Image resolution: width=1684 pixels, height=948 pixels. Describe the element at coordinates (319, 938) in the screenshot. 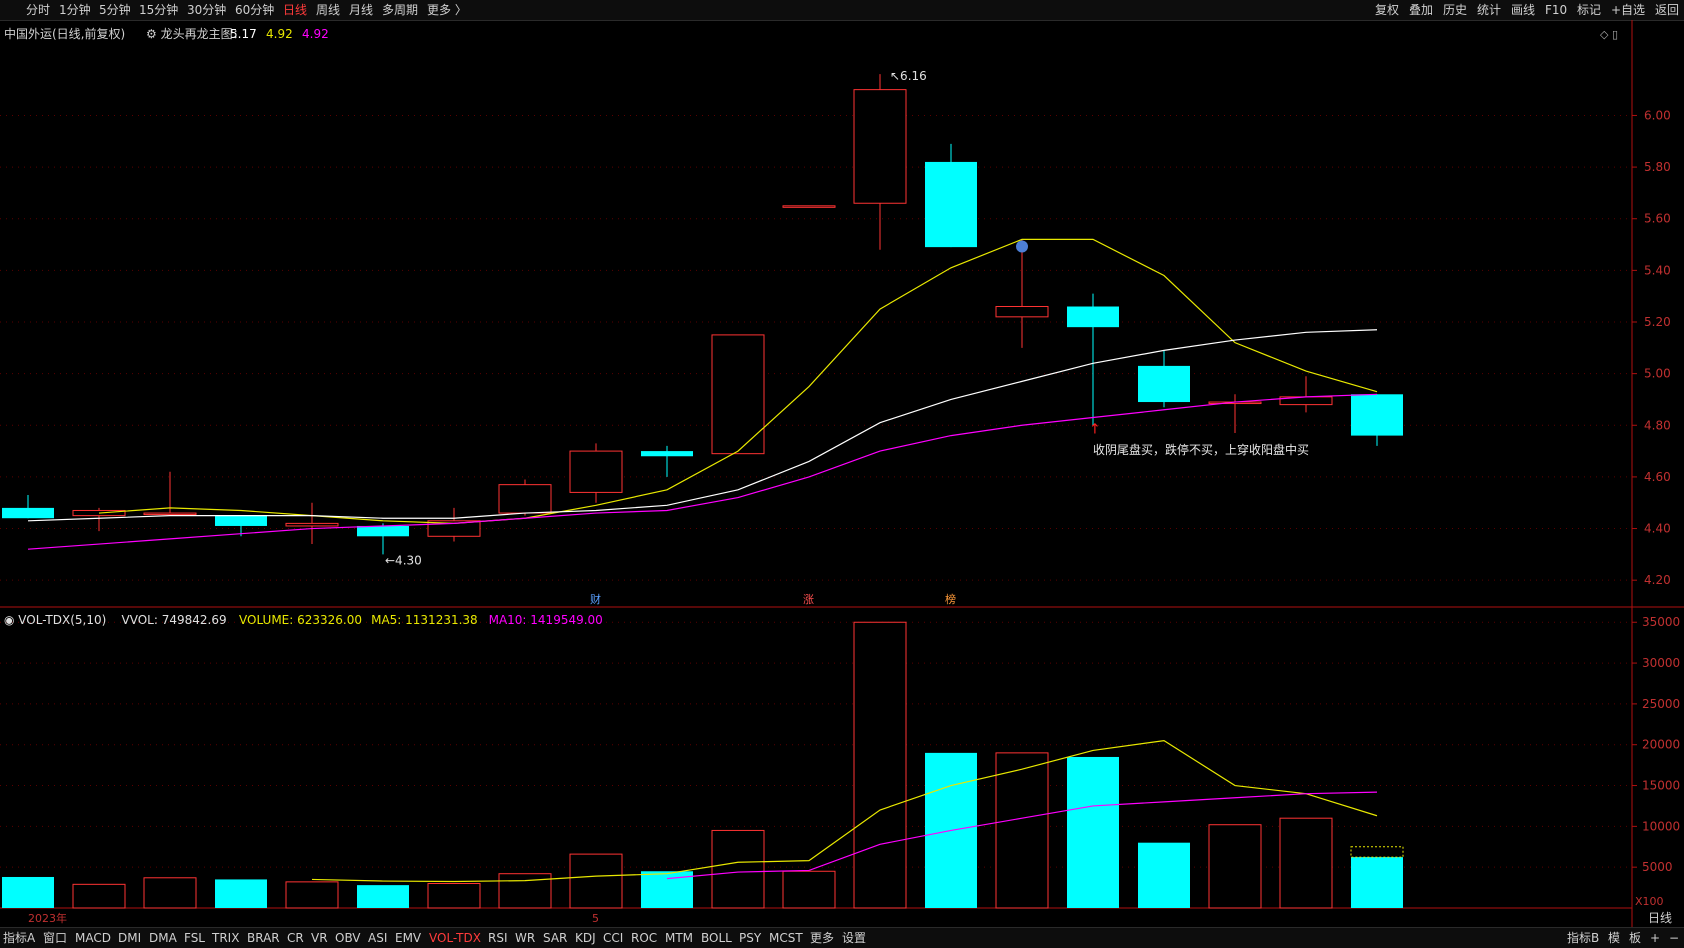

I see `indicator-vr: VR` at that location.